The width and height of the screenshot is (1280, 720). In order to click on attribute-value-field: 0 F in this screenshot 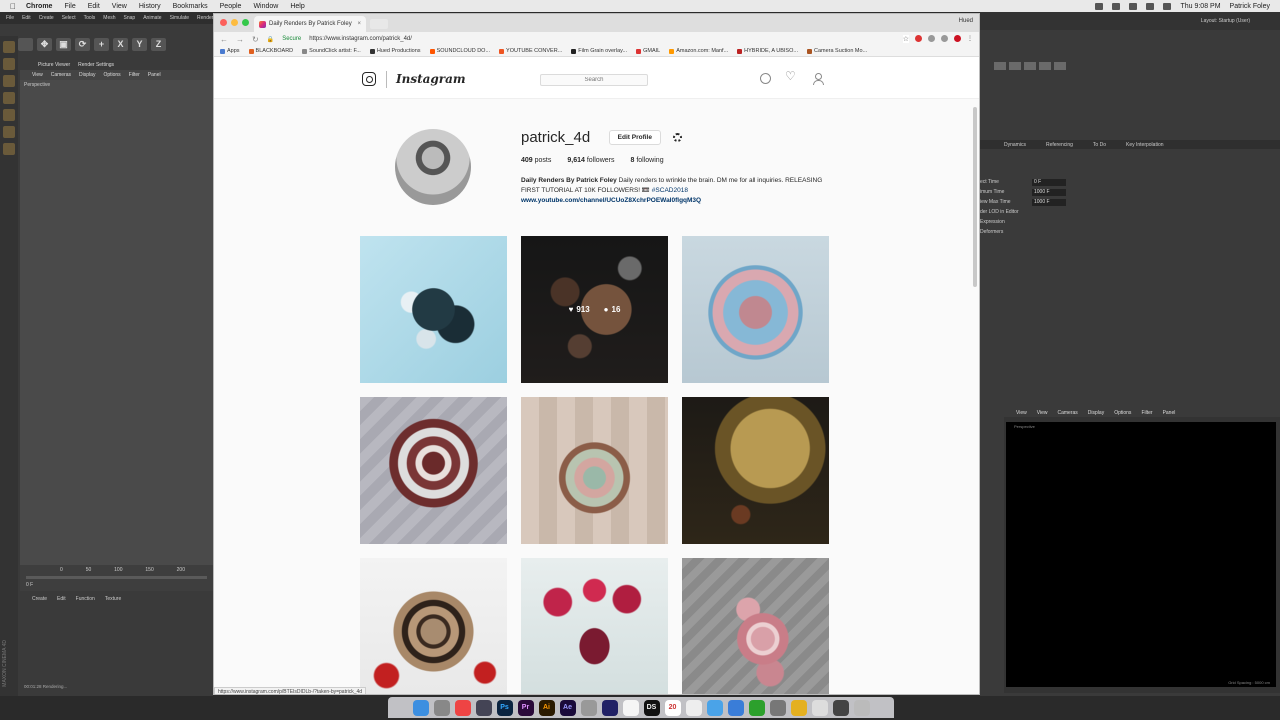, I will do `click(1049, 182)`.